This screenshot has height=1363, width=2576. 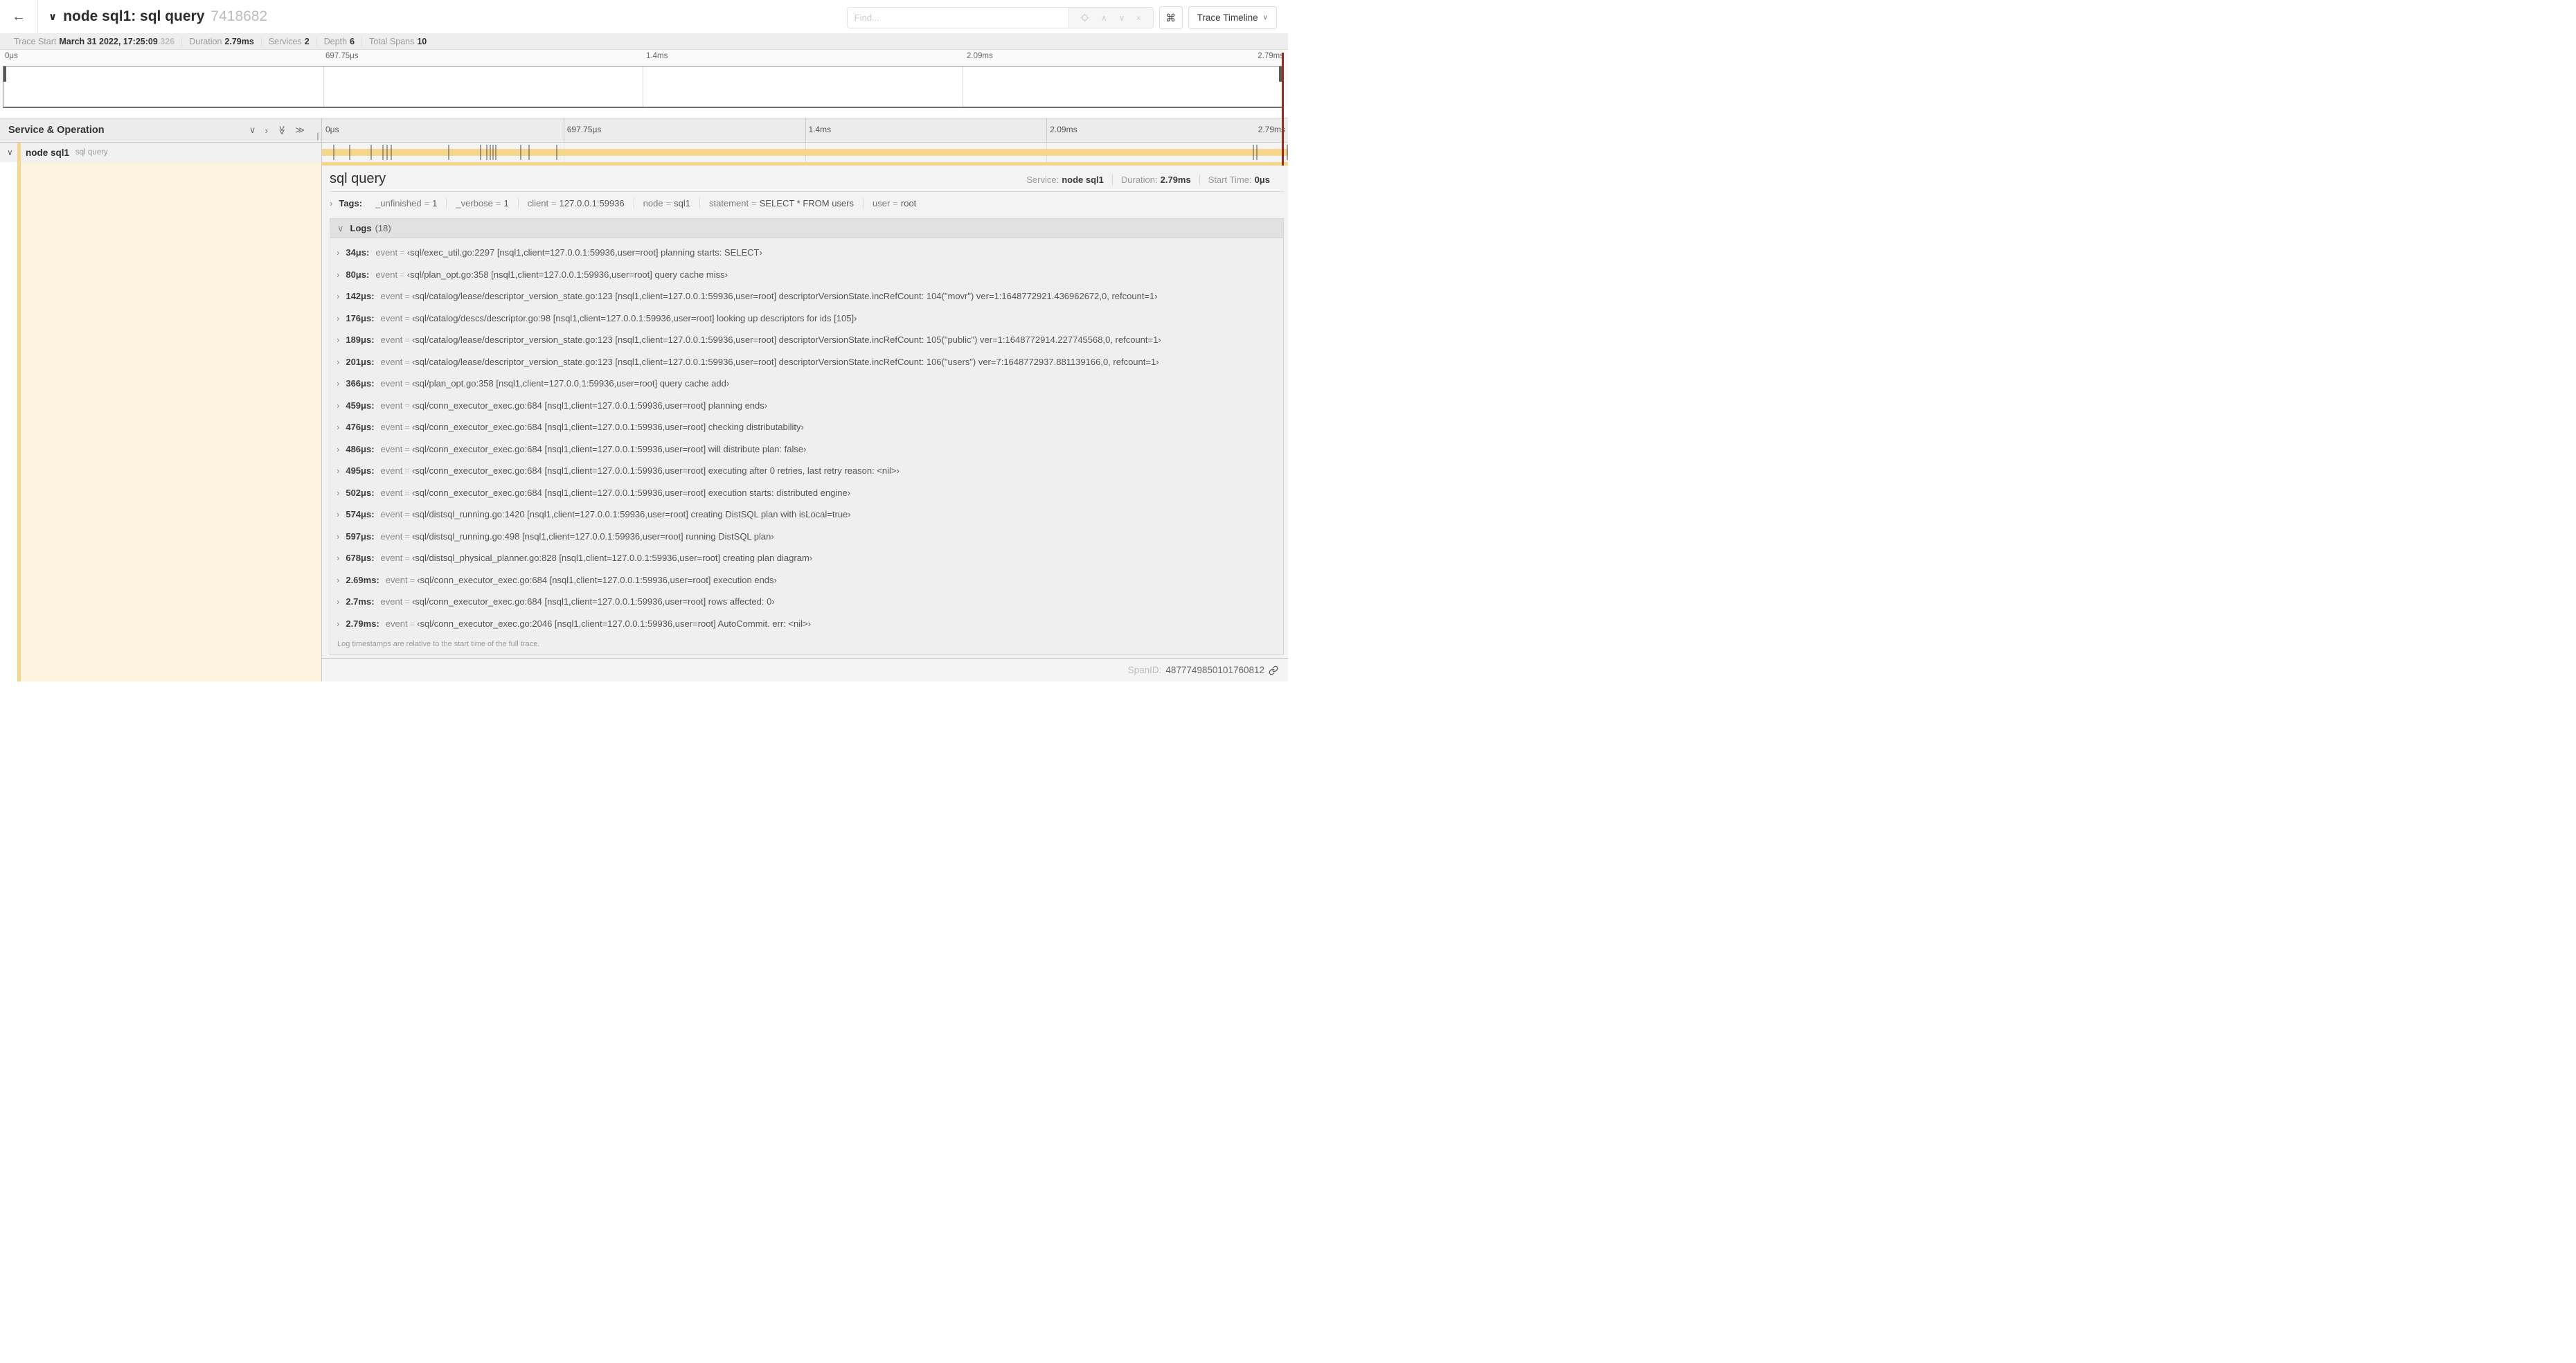 What do you see at coordinates (4, 74) in the screenshot?
I see `minimap-left-drag-handle` at bounding box center [4, 74].